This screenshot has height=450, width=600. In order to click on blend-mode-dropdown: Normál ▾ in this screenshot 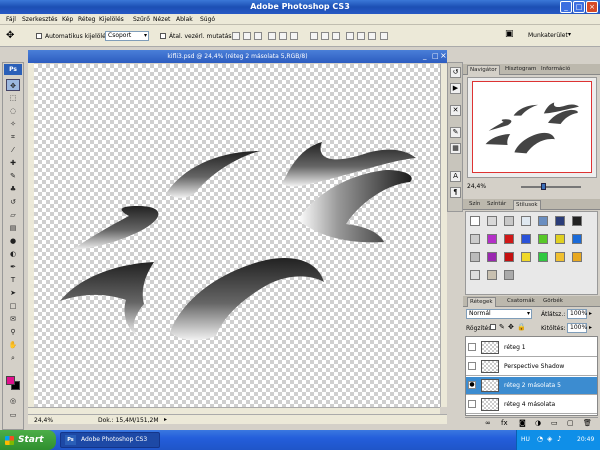, I will do `click(499, 314)`.